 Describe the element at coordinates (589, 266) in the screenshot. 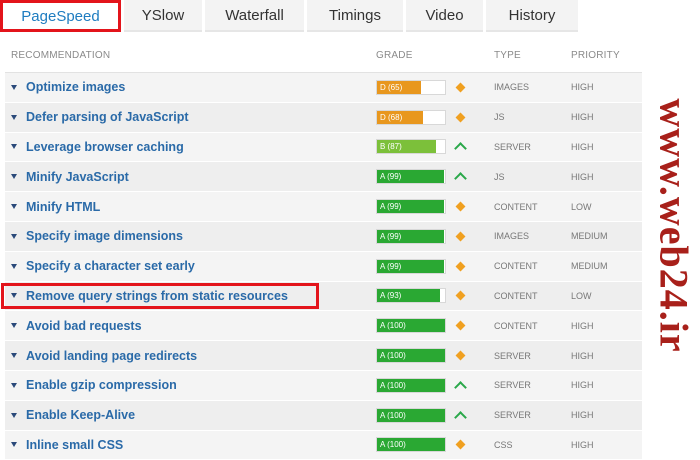

I see `priority-cell: MEDIUM` at that location.